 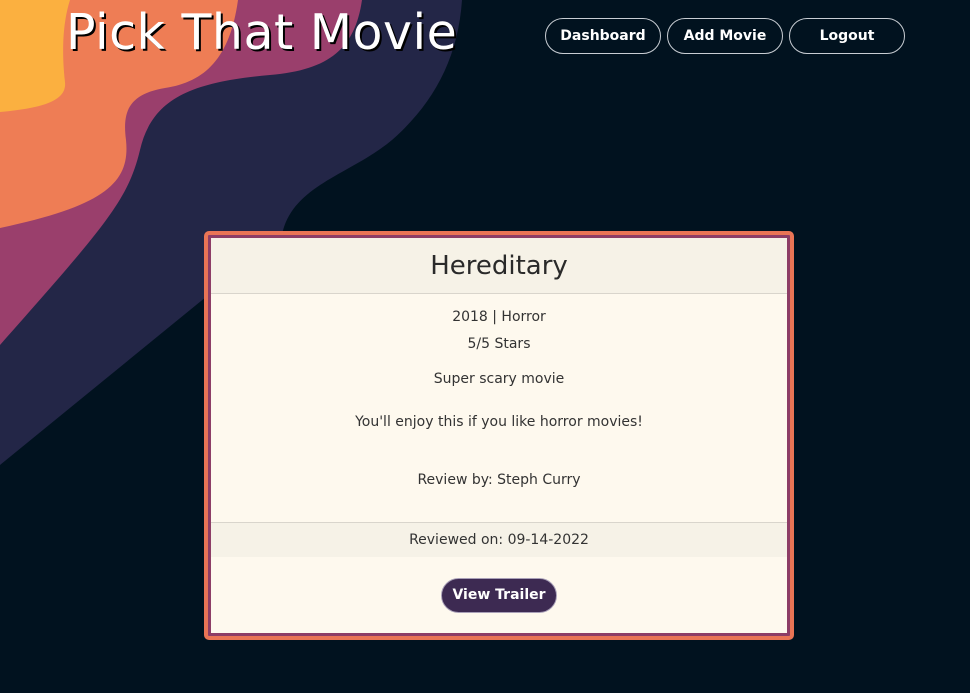 I want to click on movie-summary: Super scary movie, so click(x=499, y=379).